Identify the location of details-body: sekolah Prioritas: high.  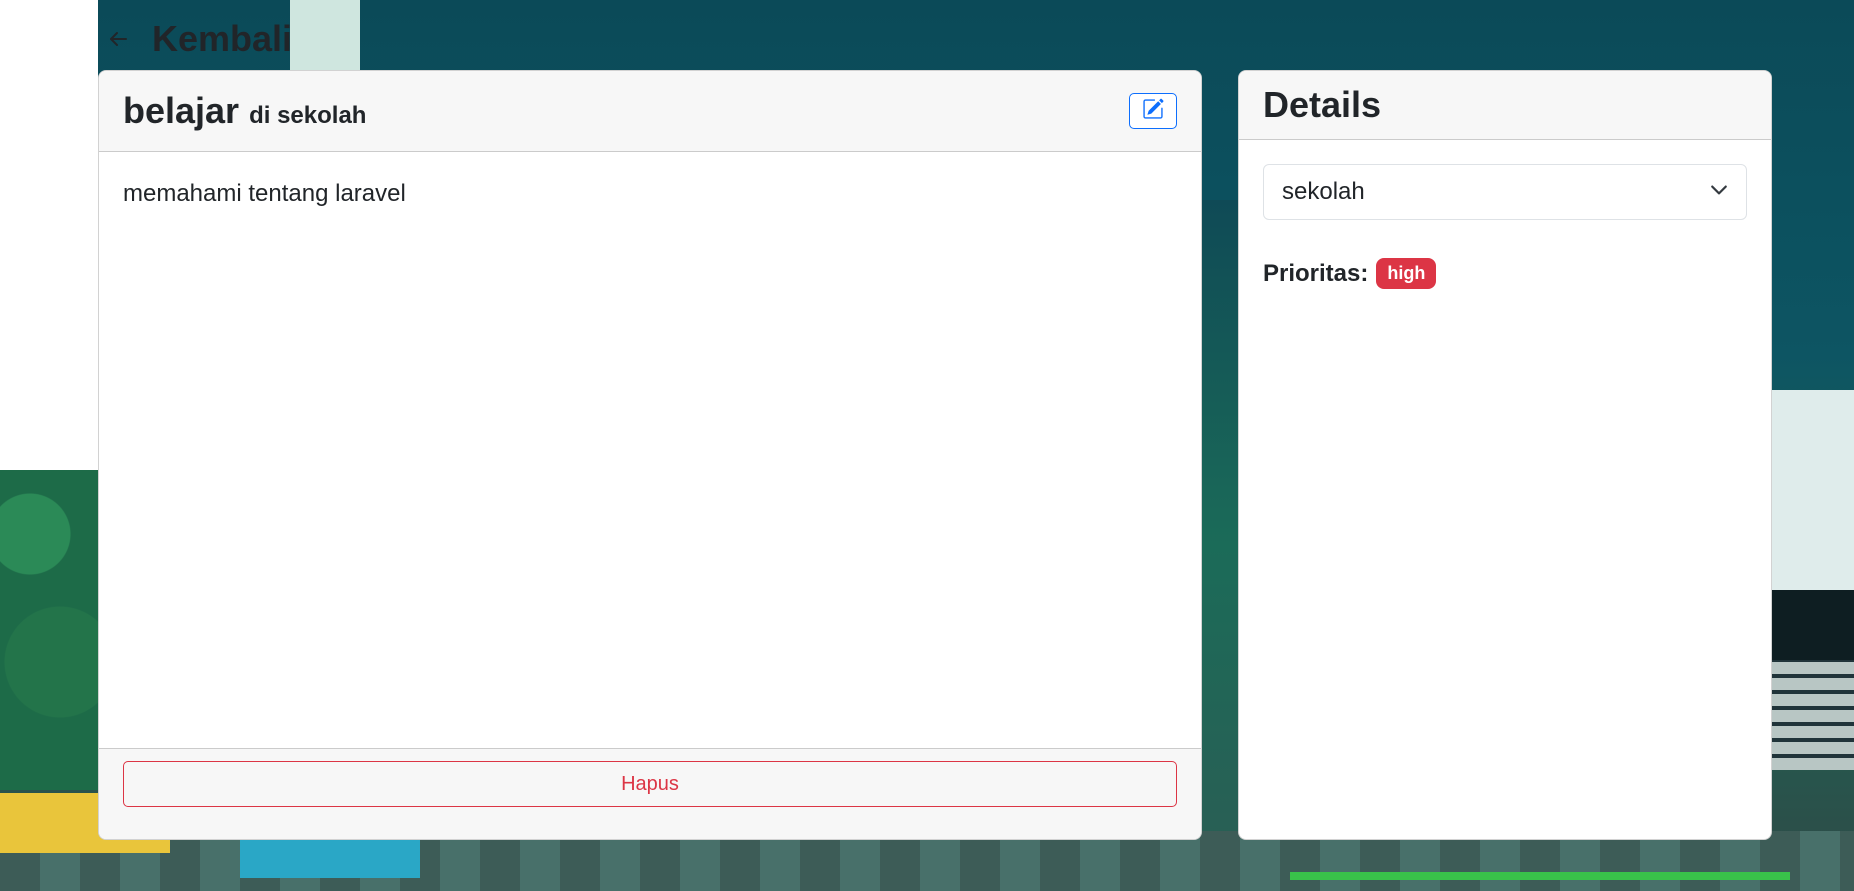
(1505, 226).